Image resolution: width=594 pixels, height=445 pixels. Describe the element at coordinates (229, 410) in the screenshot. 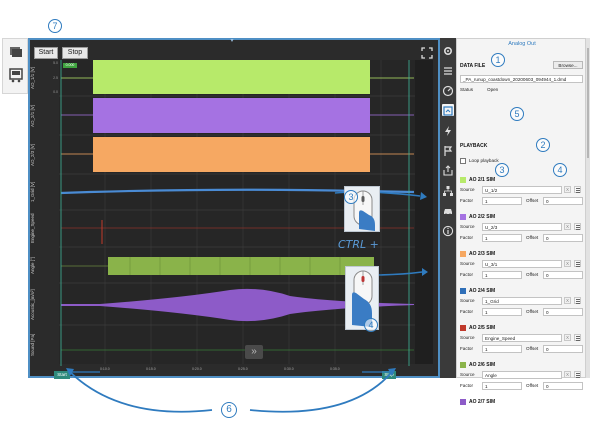

I see `callout-6: 6` at that location.